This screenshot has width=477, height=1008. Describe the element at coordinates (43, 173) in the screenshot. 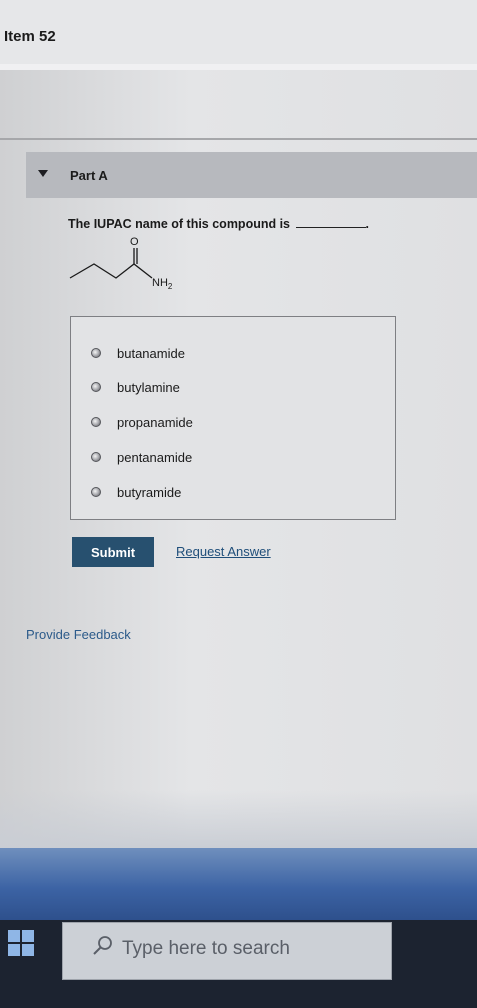

I see `triangle-down-icon` at that location.